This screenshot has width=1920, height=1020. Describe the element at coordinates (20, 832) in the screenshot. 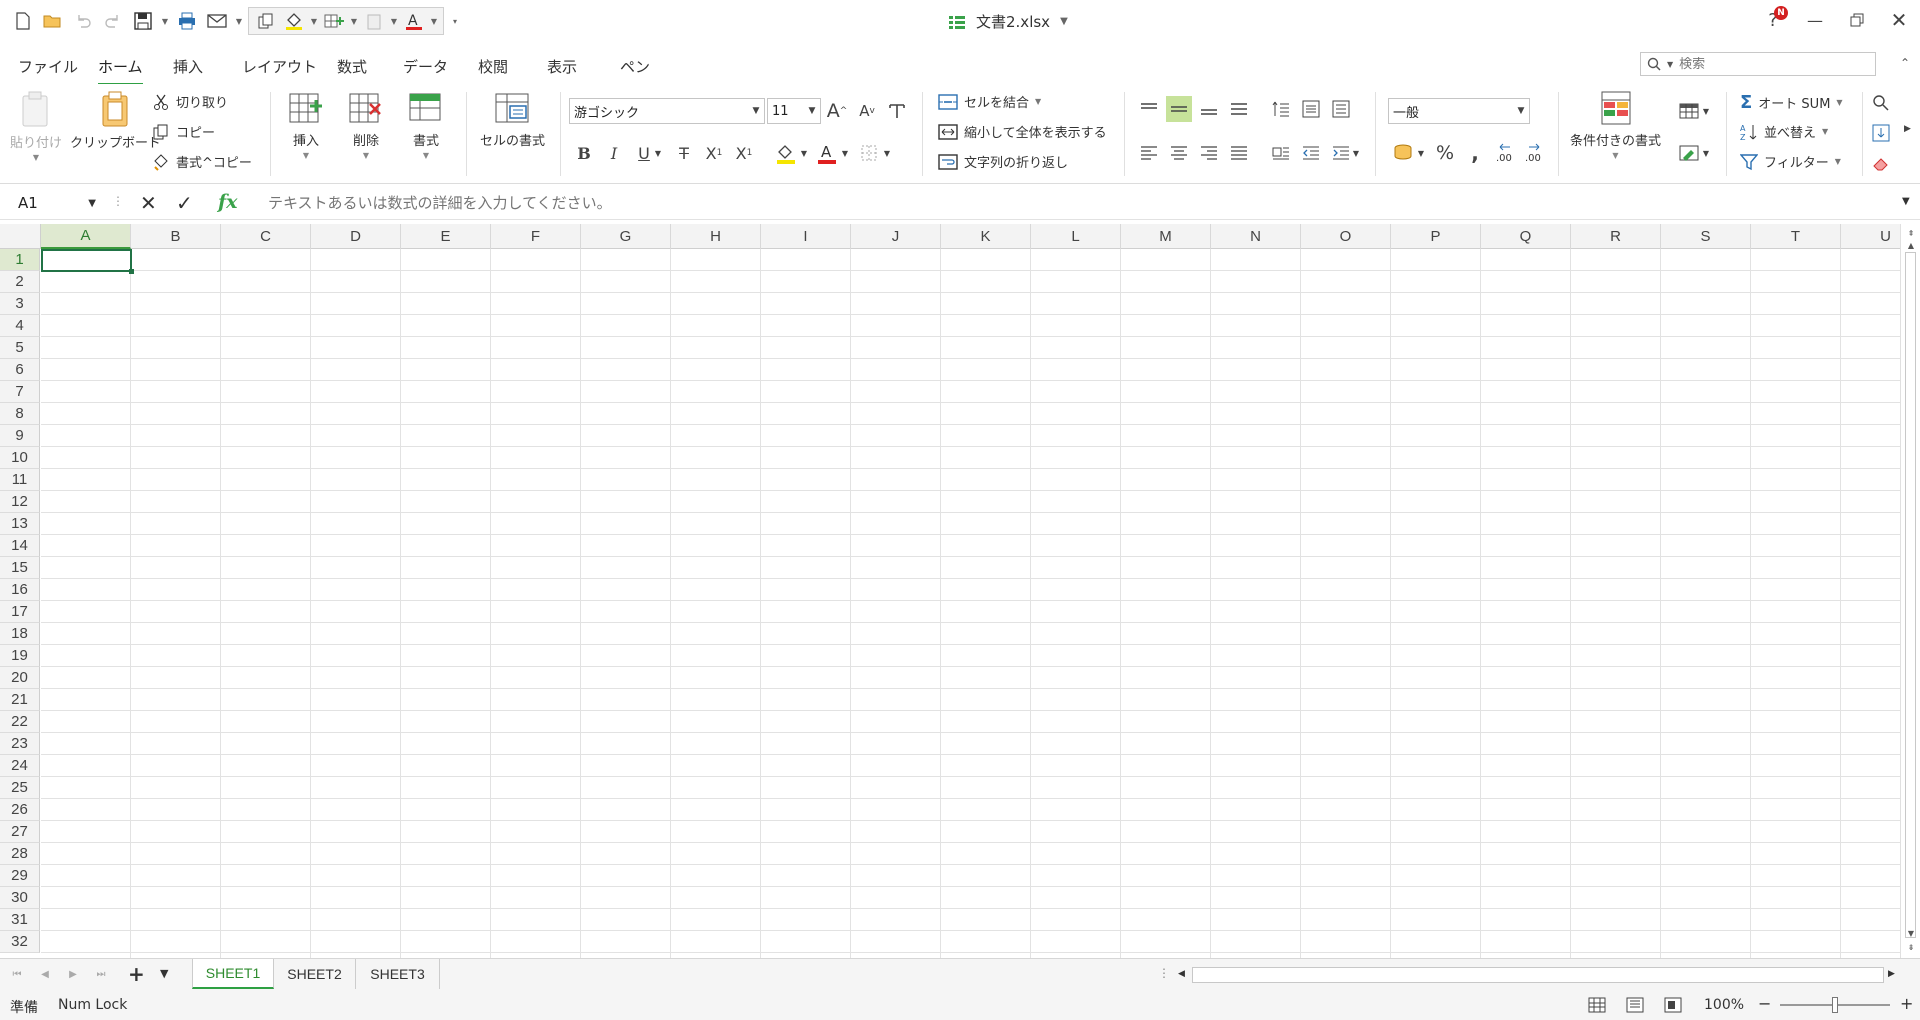

I see `row-header-27: 27` at that location.